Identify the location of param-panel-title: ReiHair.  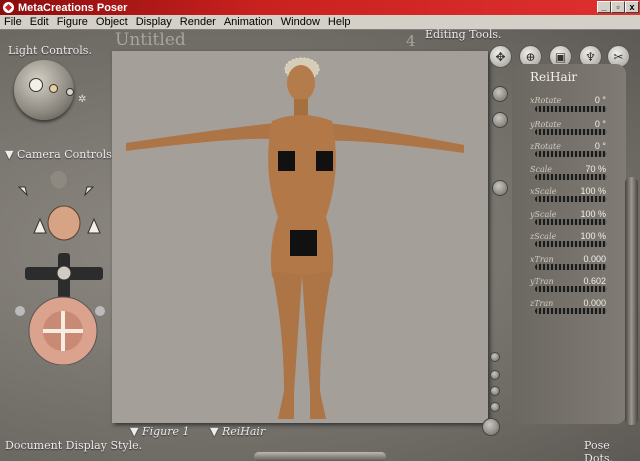
(554, 77).